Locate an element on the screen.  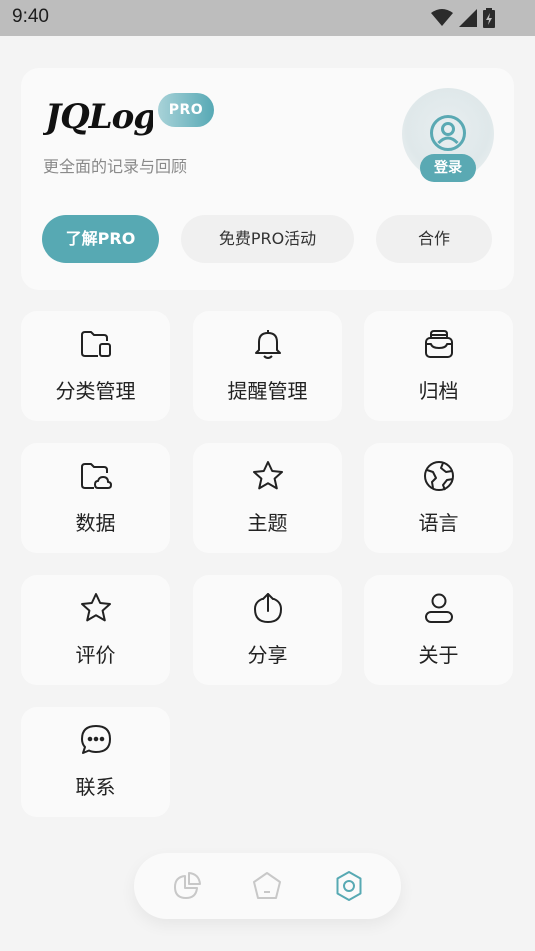
user-icon is located at coordinates (439, 608).